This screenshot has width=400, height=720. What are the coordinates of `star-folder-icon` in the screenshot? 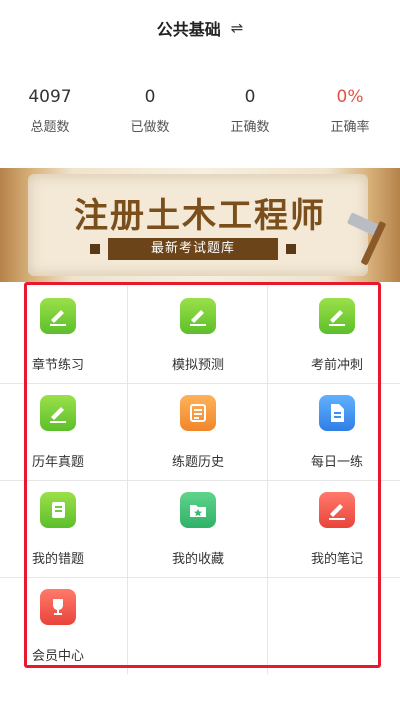 It's located at (198, 510).